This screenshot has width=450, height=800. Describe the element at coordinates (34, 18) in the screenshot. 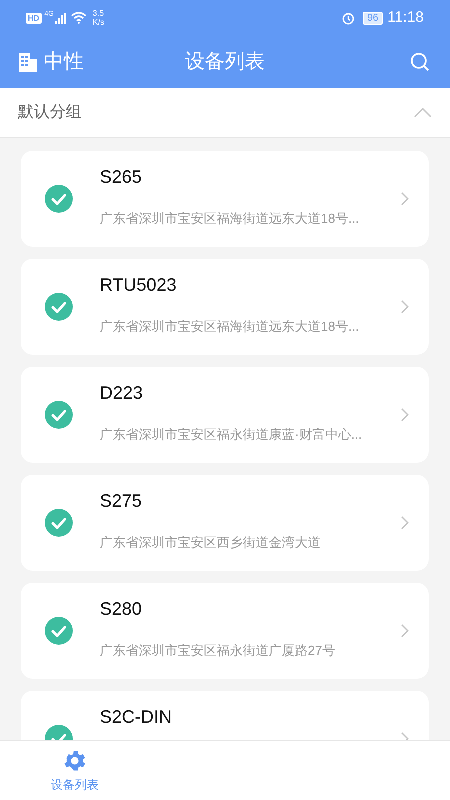

I see `hd-badge: HD` at that location.